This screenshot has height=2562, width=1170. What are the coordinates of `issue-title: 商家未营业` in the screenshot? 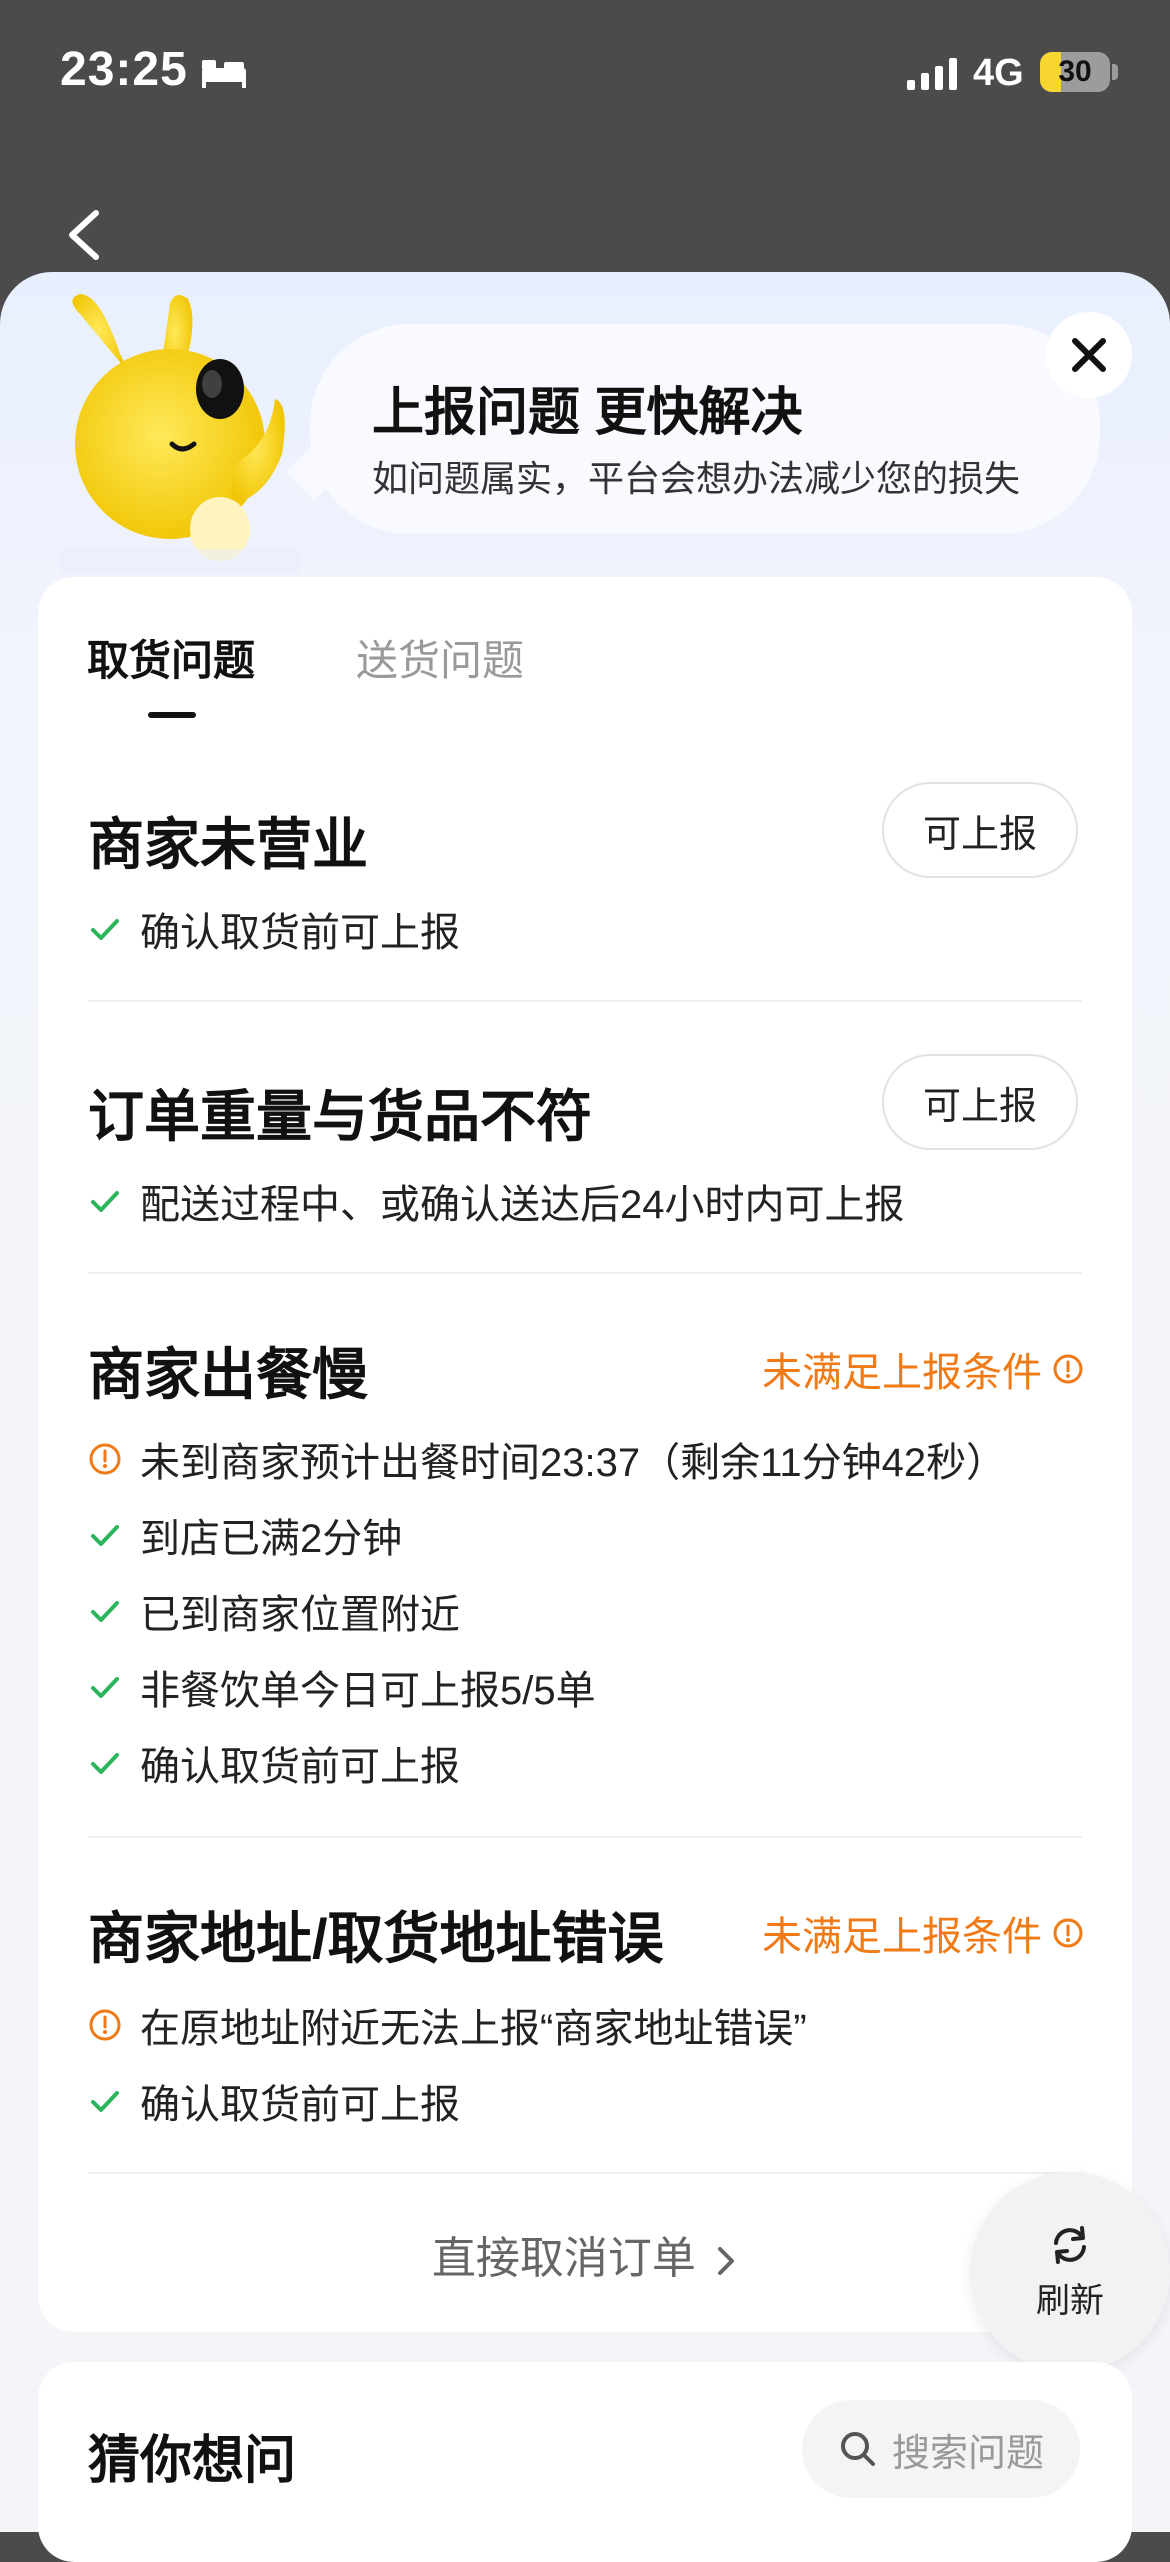 It's located at (228, 844).